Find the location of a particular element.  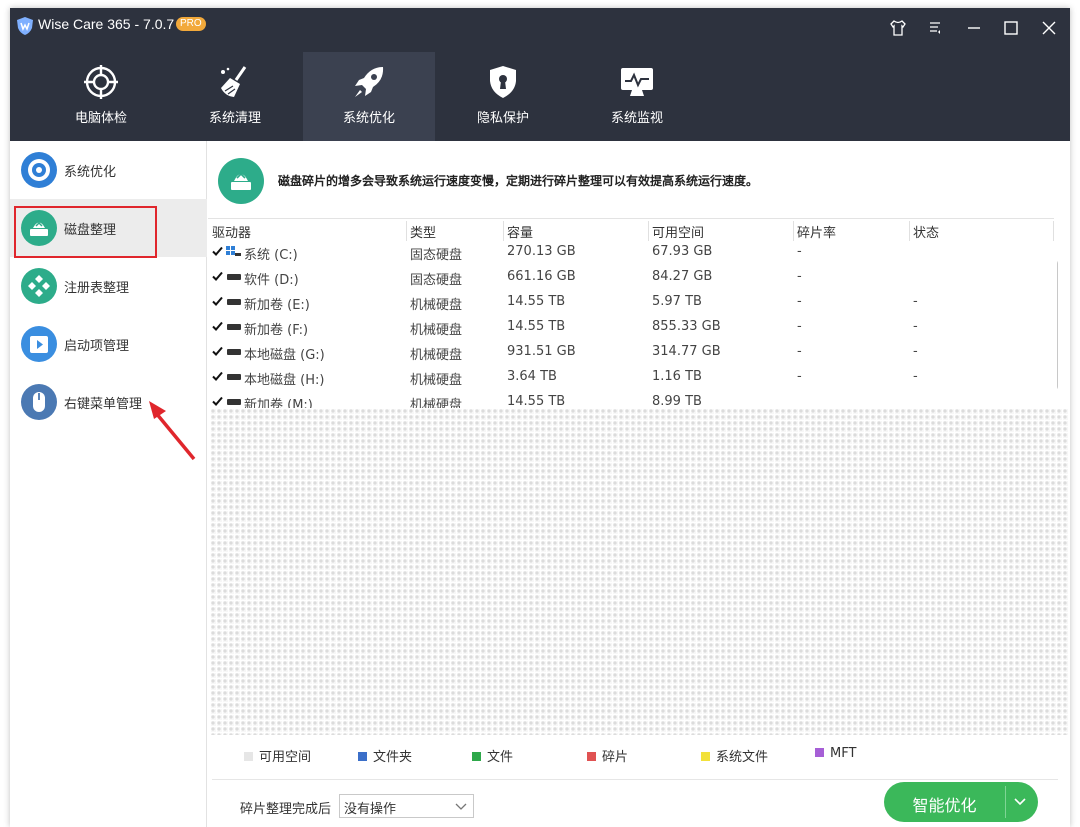

sidebar-item-registry: 注册表整理 is located at coordinates (108, 286).